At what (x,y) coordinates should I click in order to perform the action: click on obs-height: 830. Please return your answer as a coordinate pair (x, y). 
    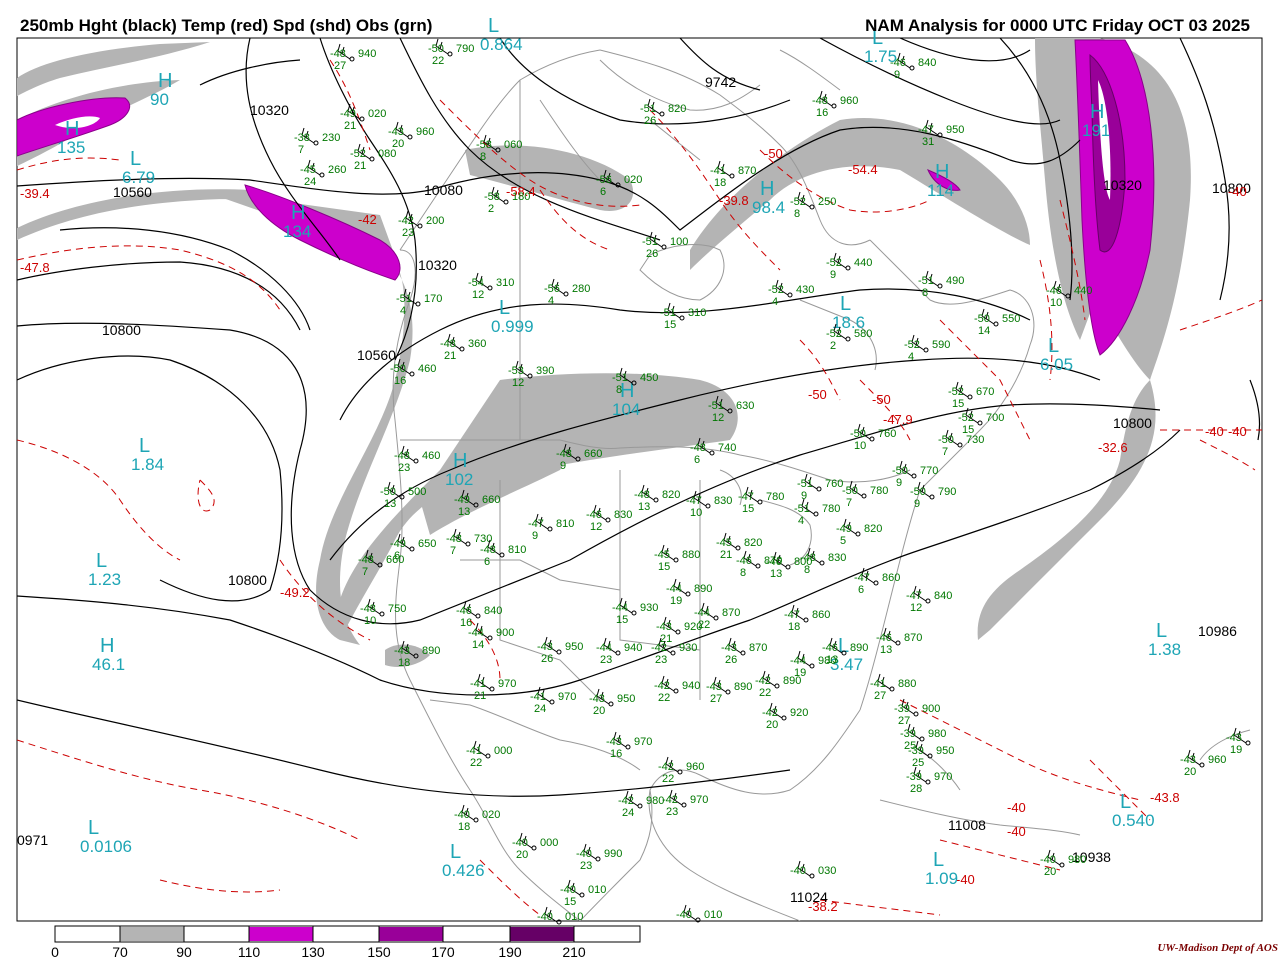
    Looking at the image, I should click on (723, 501).